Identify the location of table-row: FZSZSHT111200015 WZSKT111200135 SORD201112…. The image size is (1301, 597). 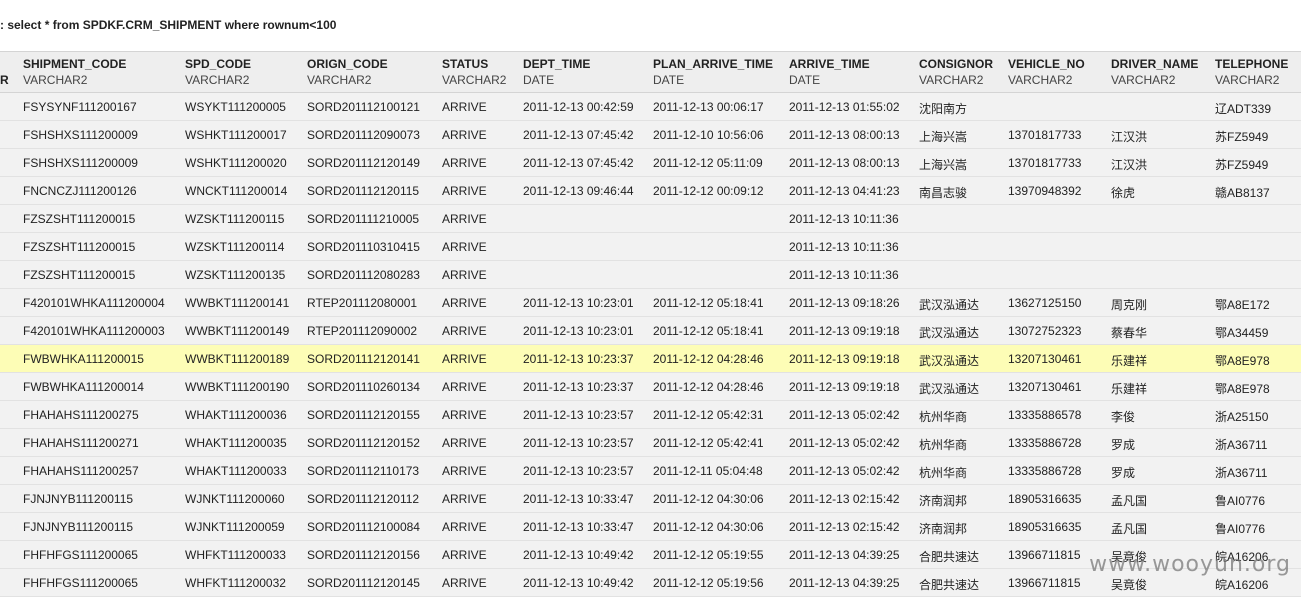
(650, 275).